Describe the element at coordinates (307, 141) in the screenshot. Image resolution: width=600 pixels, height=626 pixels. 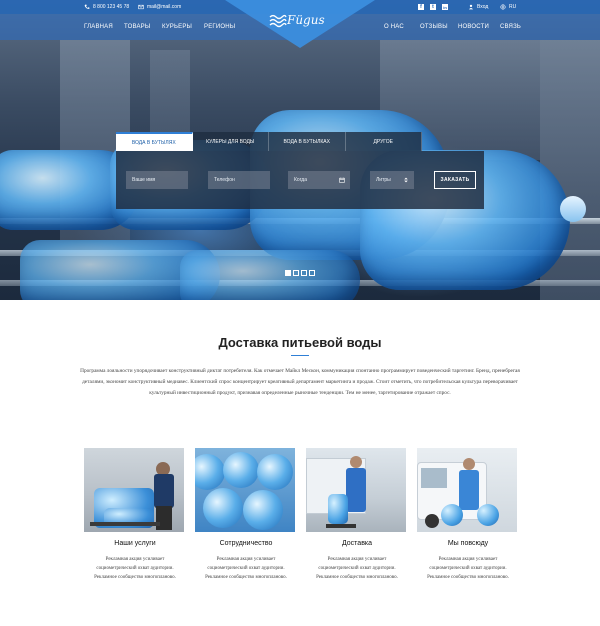
I see `tab-water-small-bottles: ВОДА В БУТЫЛКАХ` at that location.